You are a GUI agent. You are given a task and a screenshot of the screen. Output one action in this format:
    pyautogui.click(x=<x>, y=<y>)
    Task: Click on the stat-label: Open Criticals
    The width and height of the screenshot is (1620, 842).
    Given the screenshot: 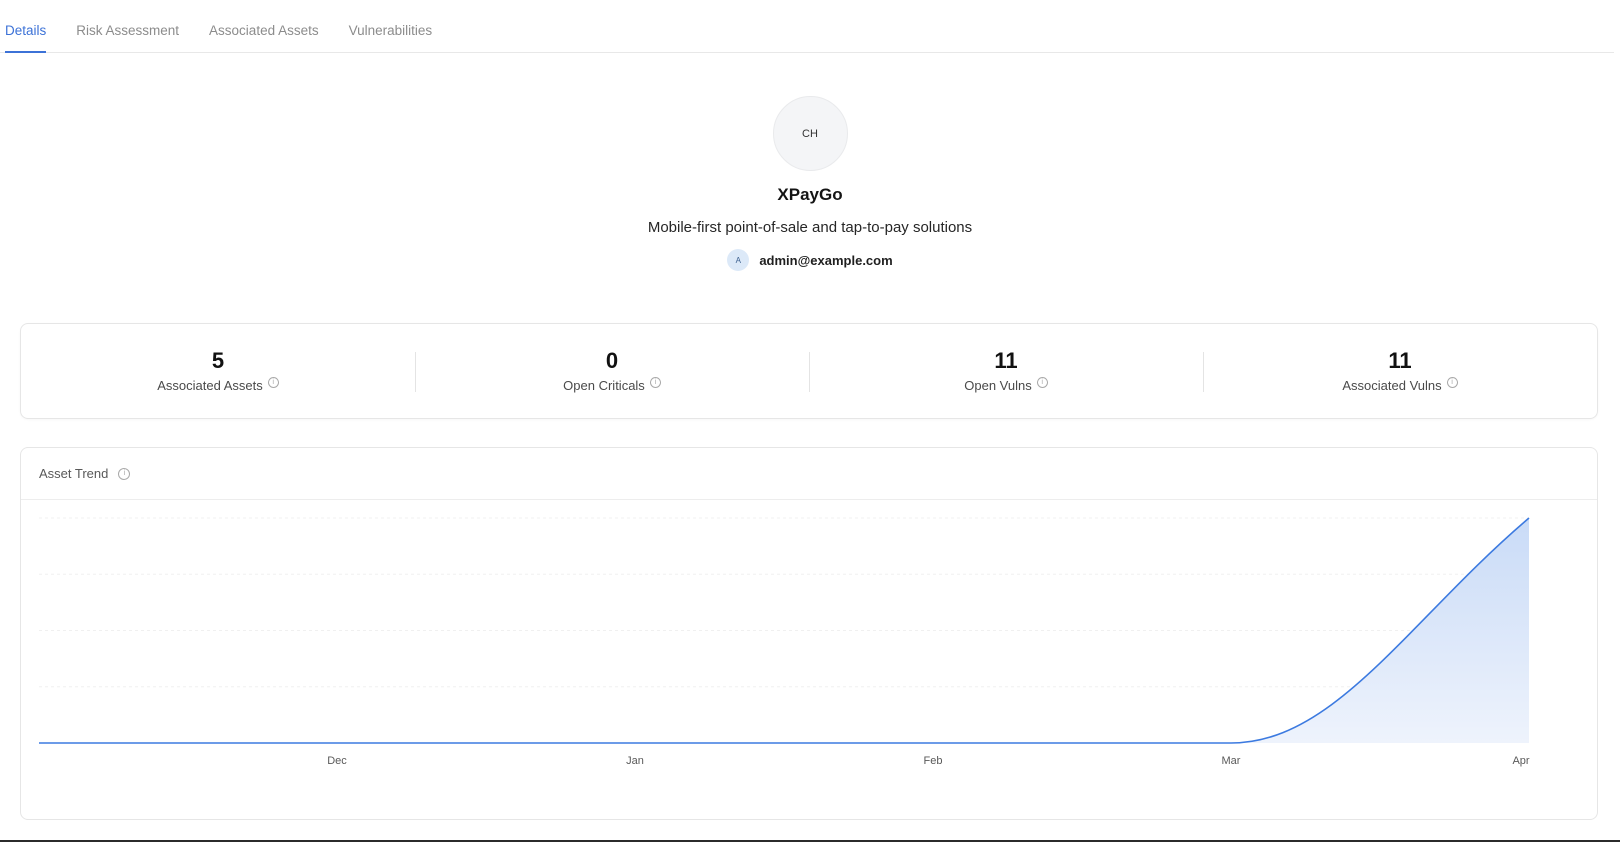 What is the action you would take?
    pyautogui.click(x=604, y=385)
    